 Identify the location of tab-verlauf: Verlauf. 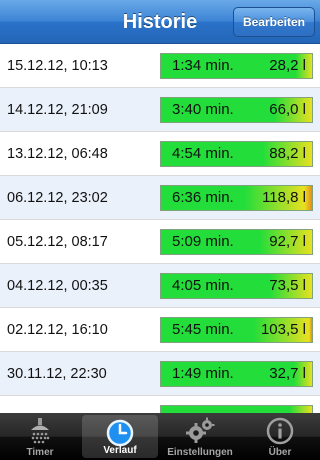
(120, 436).